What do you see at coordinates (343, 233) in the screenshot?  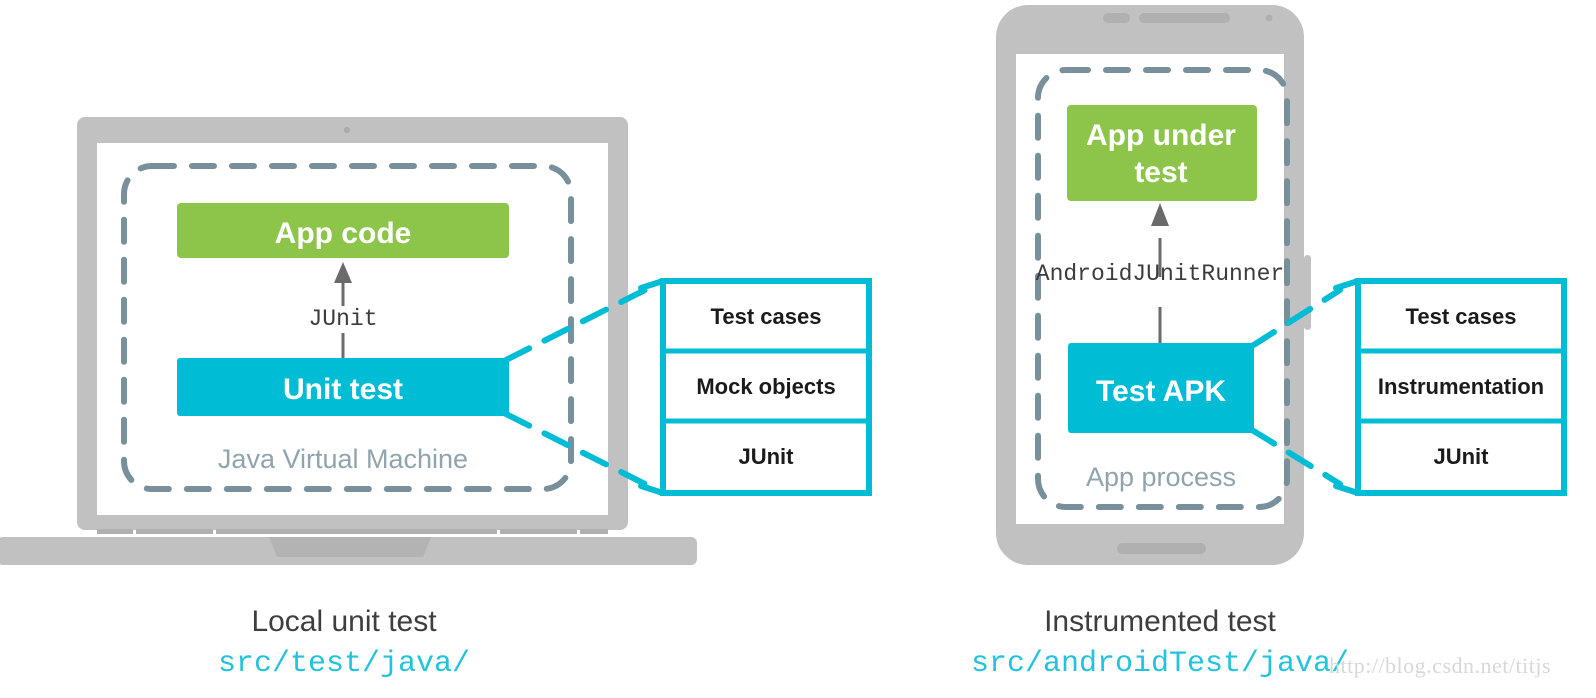 I see `app-code-box-label: App code` at bounding box center [343, 233].